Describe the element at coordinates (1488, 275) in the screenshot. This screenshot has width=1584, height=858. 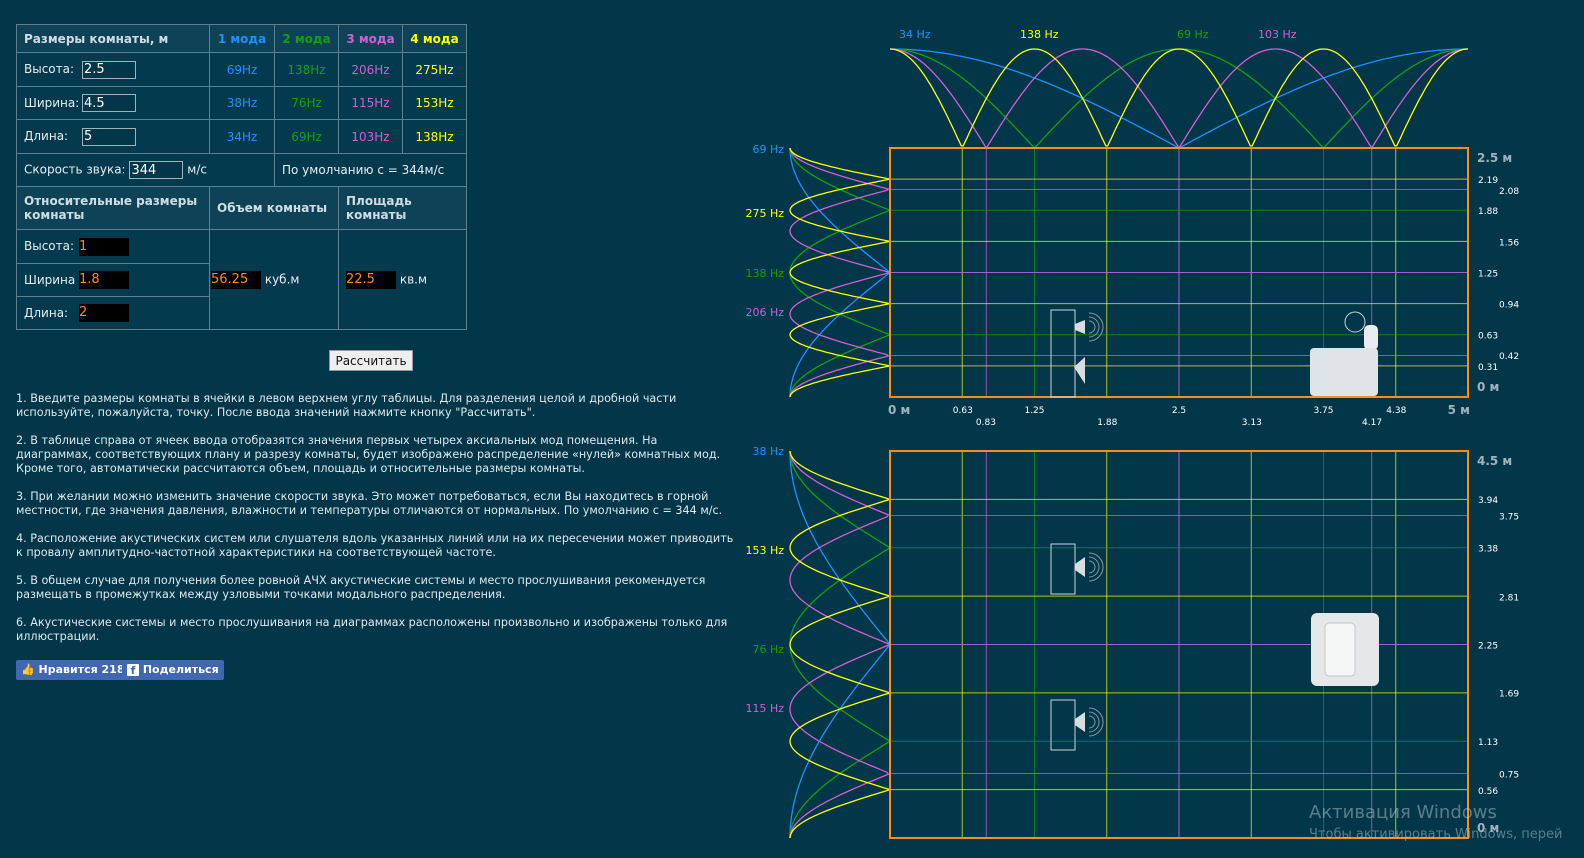
I see `section-tick-label: 1.25` at that location.